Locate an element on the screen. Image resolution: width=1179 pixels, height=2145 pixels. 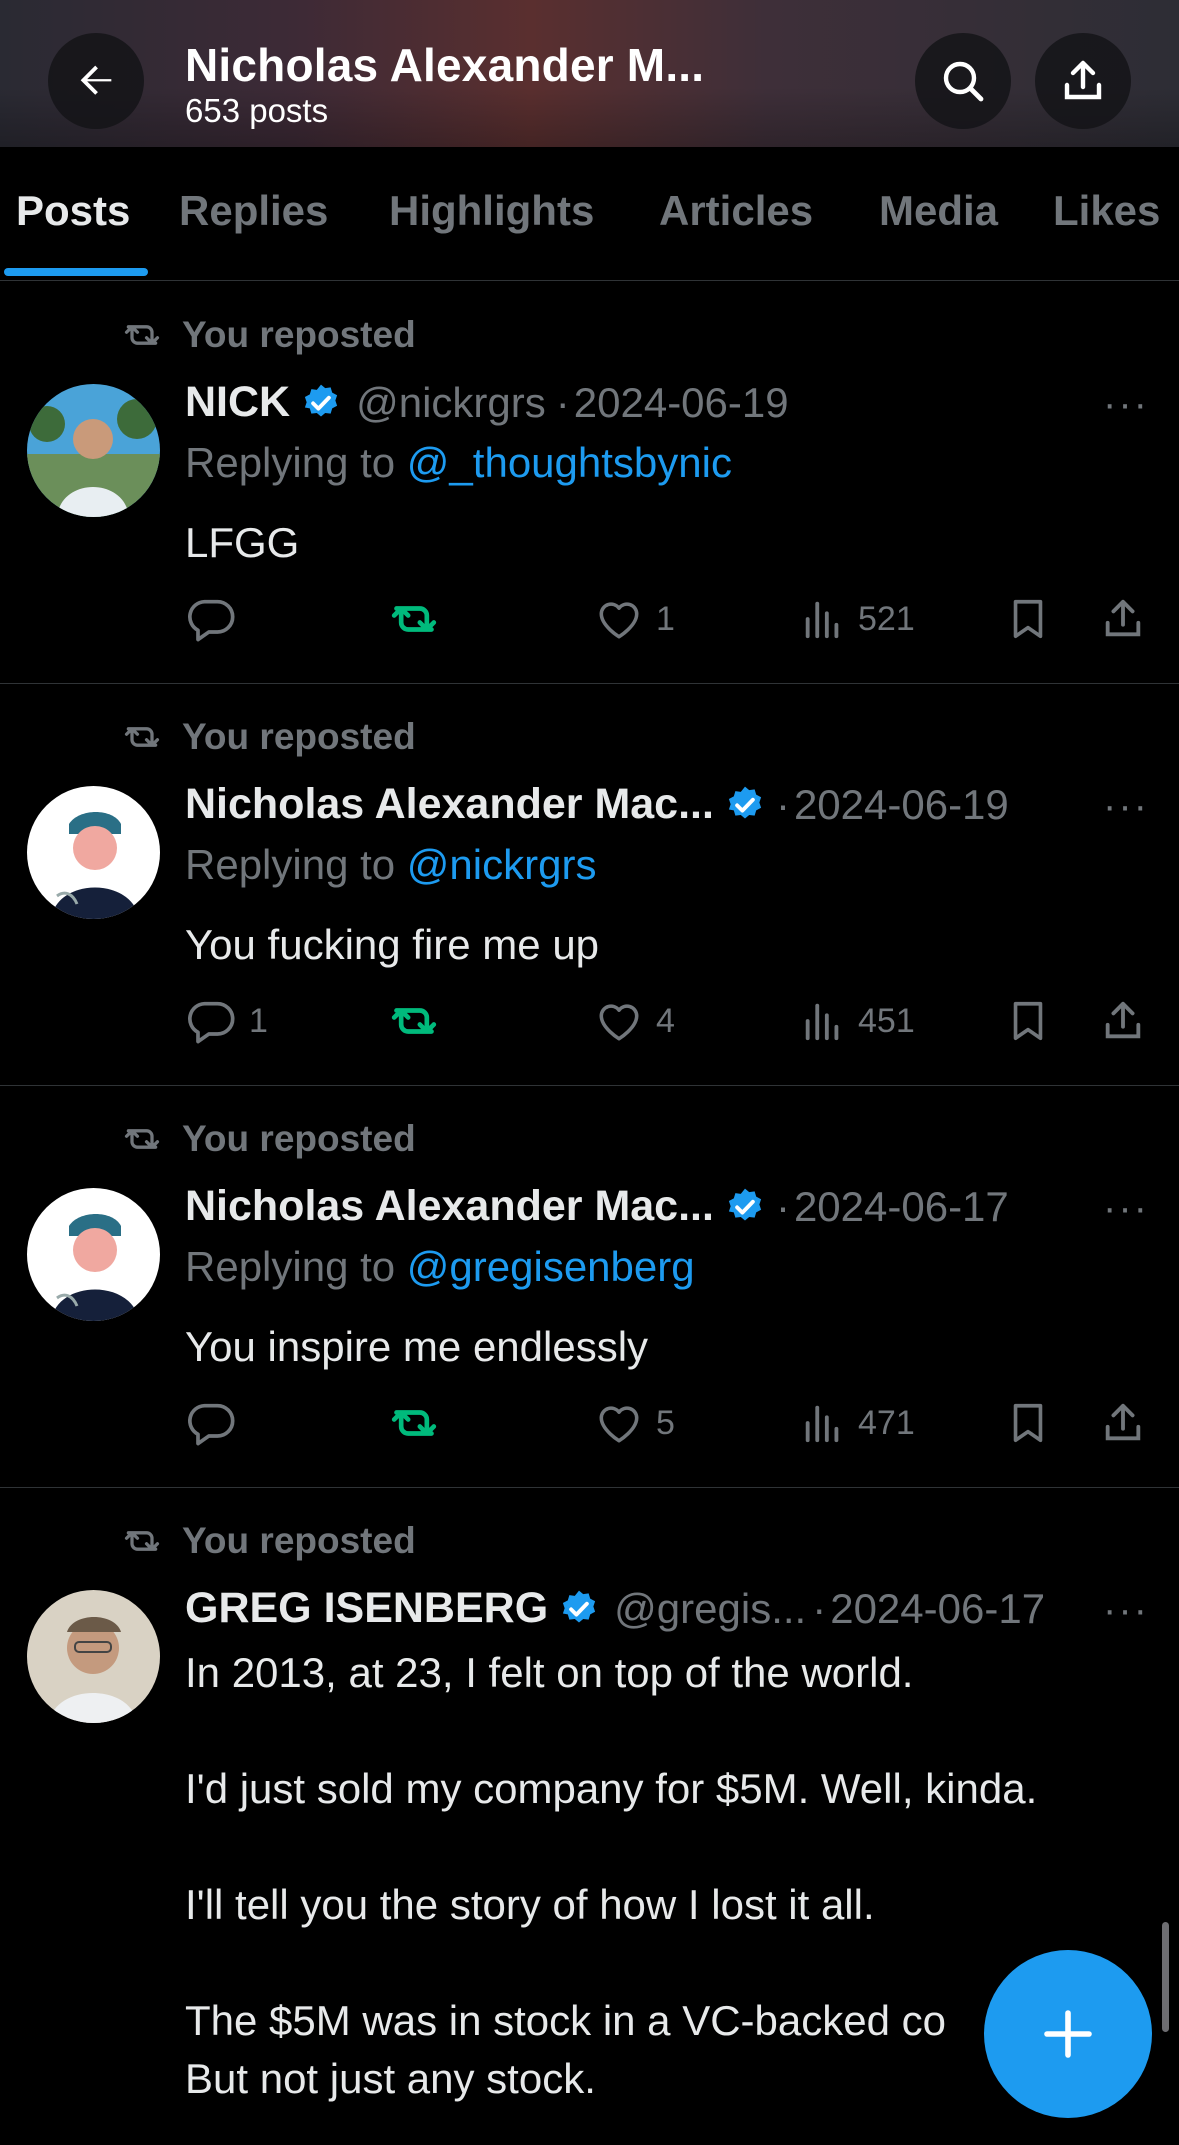
view-count: 521 is located at coordinates (886, 618).